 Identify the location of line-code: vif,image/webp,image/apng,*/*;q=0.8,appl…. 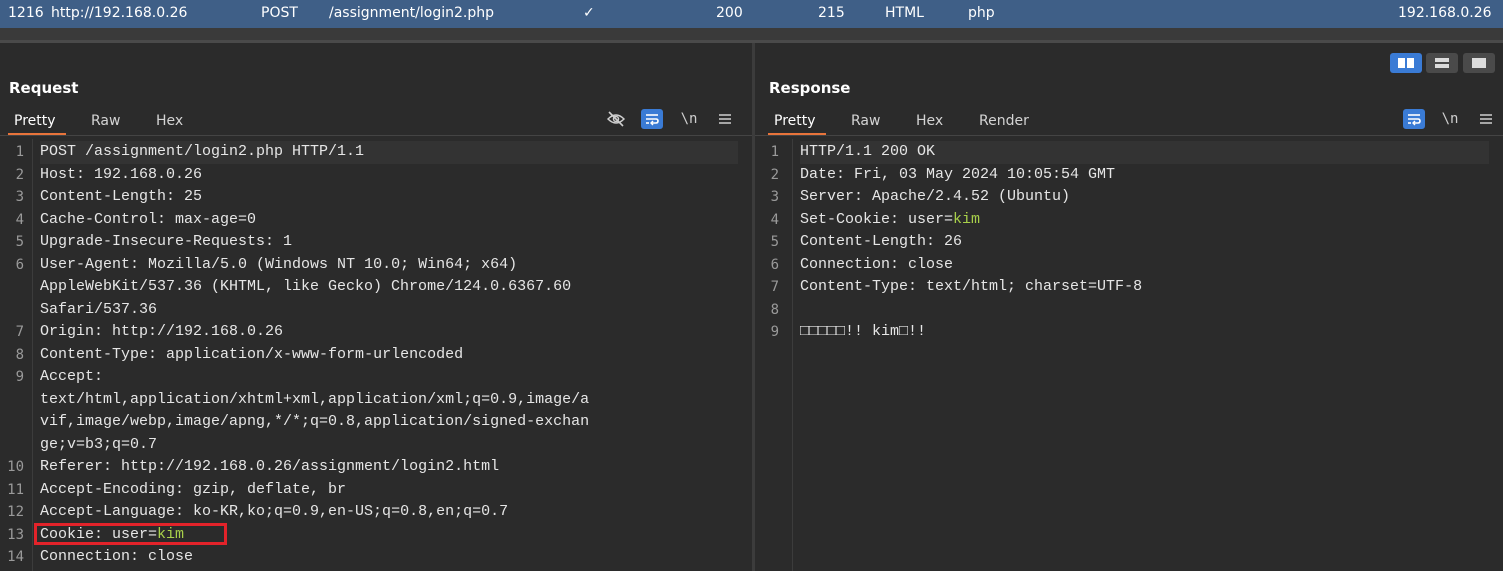
(389, 422).